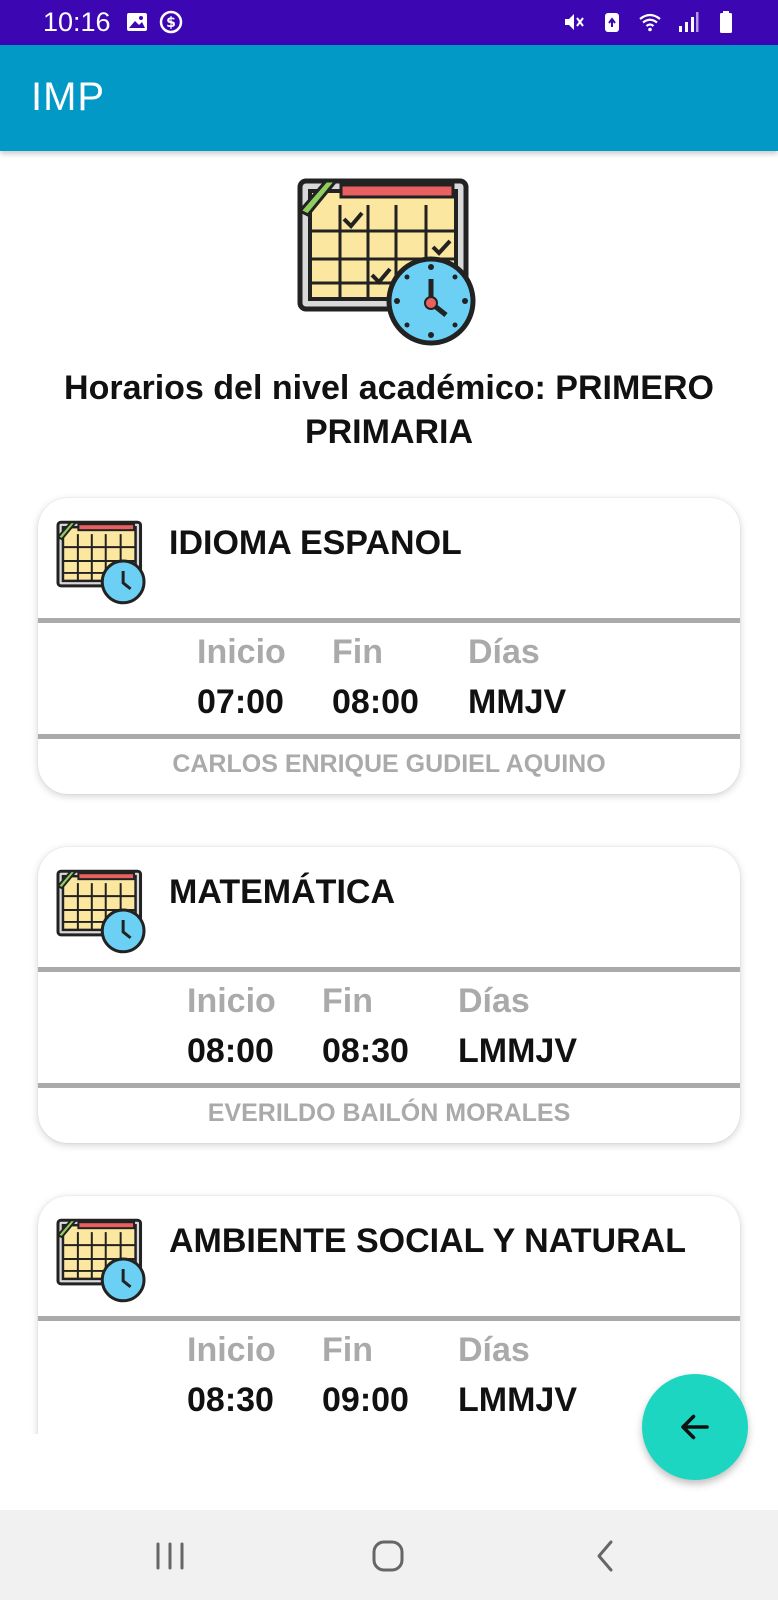 The image size is (778, 1600). Describe the element at coordinates (77, 22) in the screenshot. I see `status-time: 10:16` at that location.